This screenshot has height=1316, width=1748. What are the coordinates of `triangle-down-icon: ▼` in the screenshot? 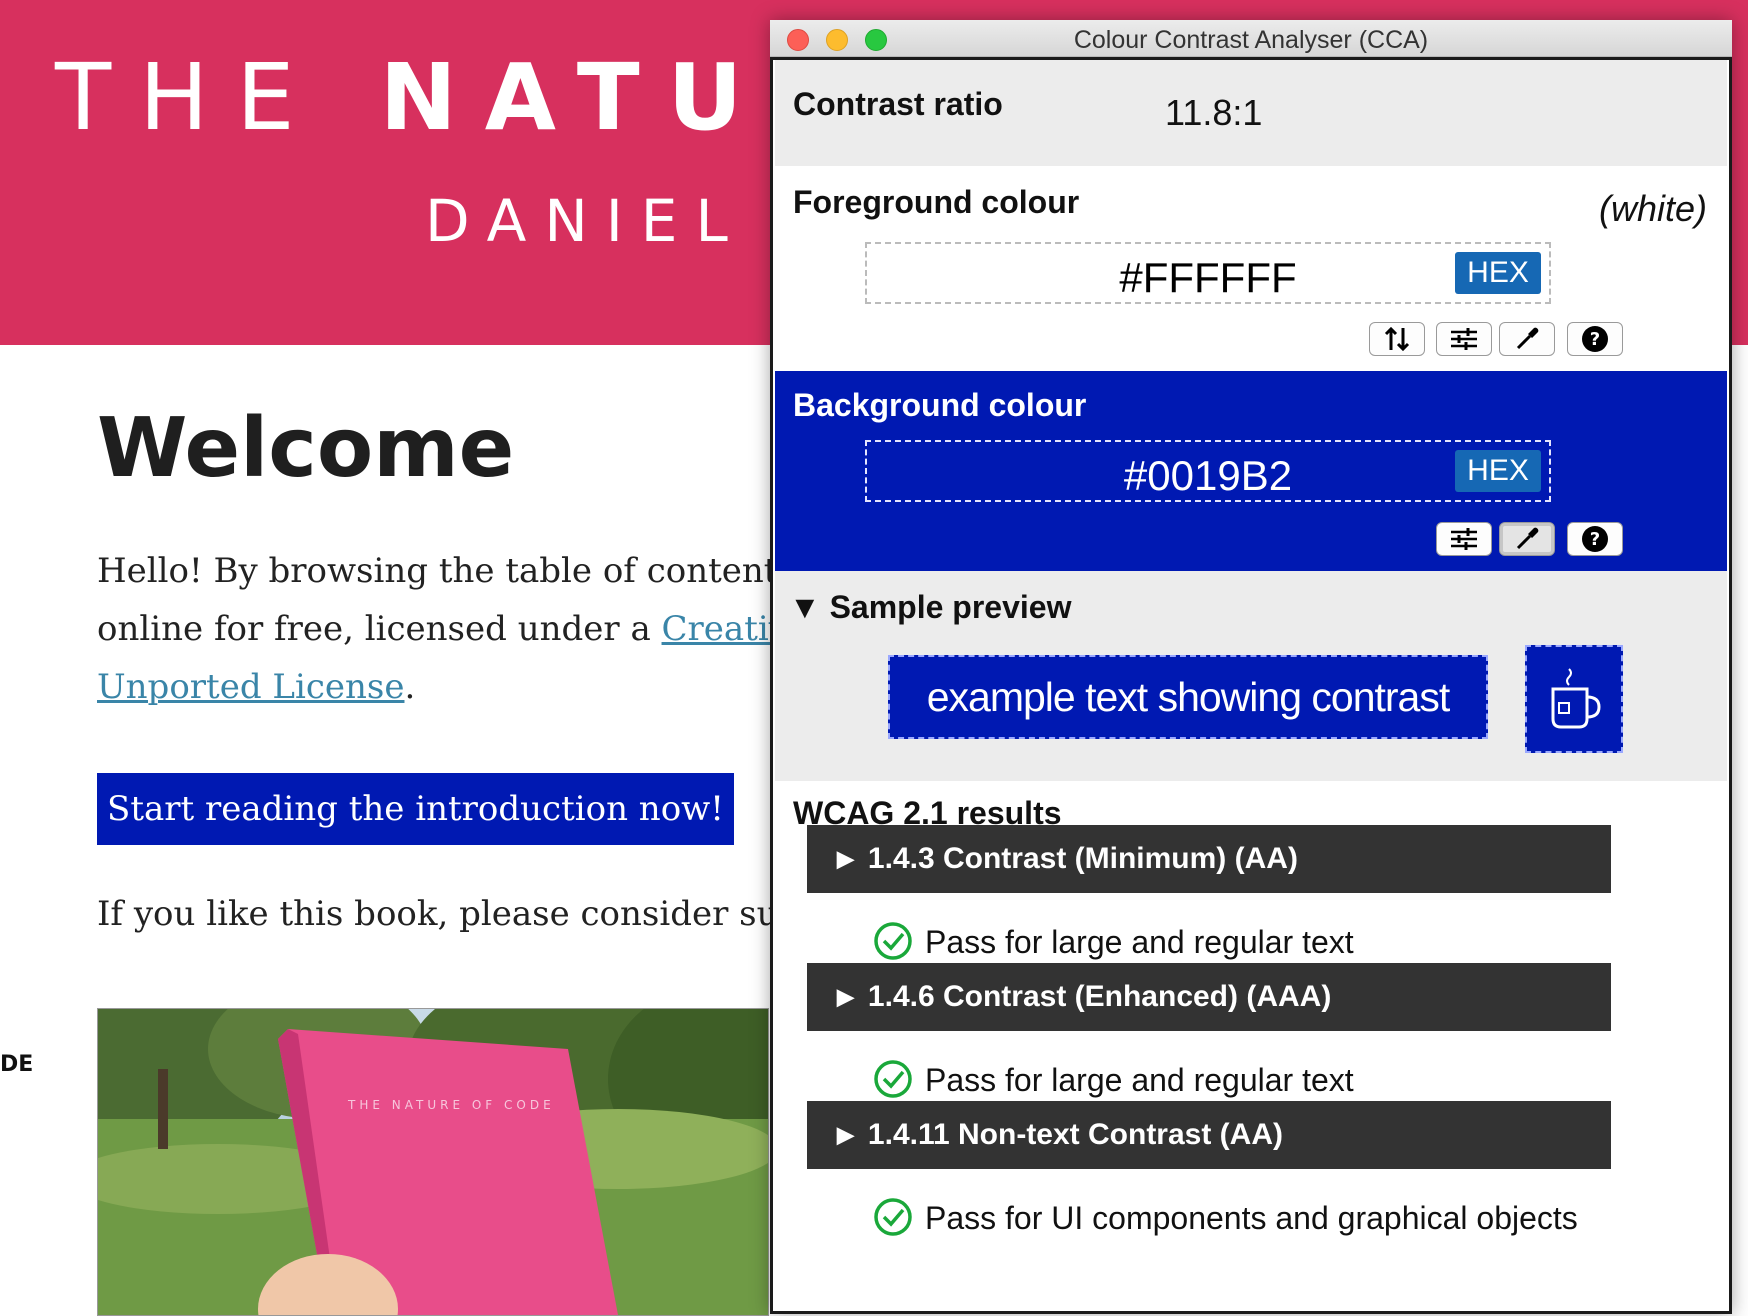 It's located at (805, 607).